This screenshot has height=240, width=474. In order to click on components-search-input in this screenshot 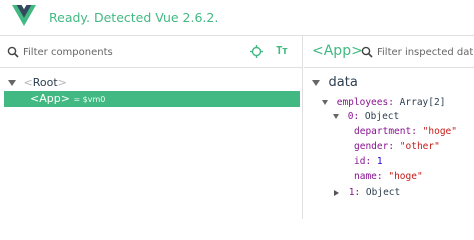, I will do `click(123, 52)`.